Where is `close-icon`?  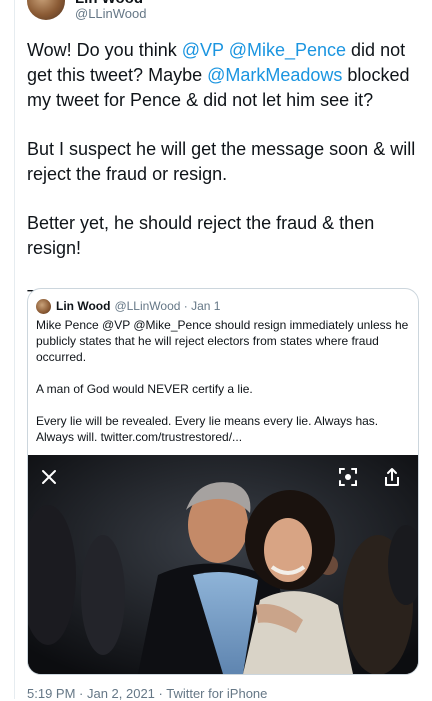 close-icon is located at coordinates (49, 477).